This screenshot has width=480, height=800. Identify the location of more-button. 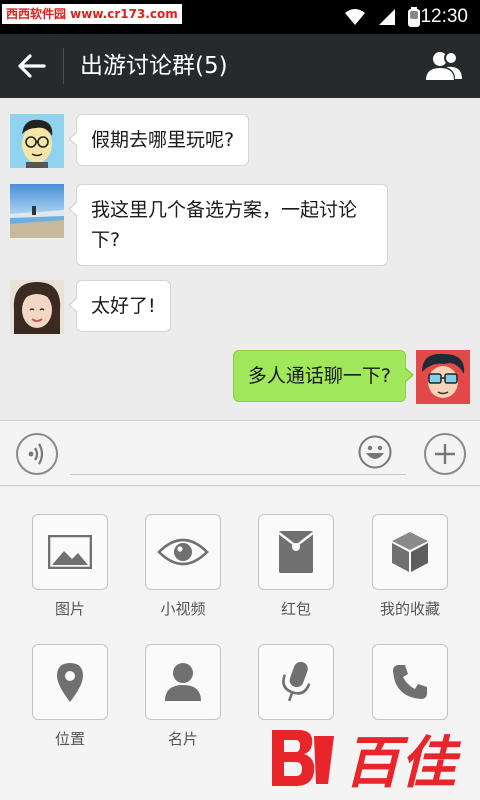
(445, 454).